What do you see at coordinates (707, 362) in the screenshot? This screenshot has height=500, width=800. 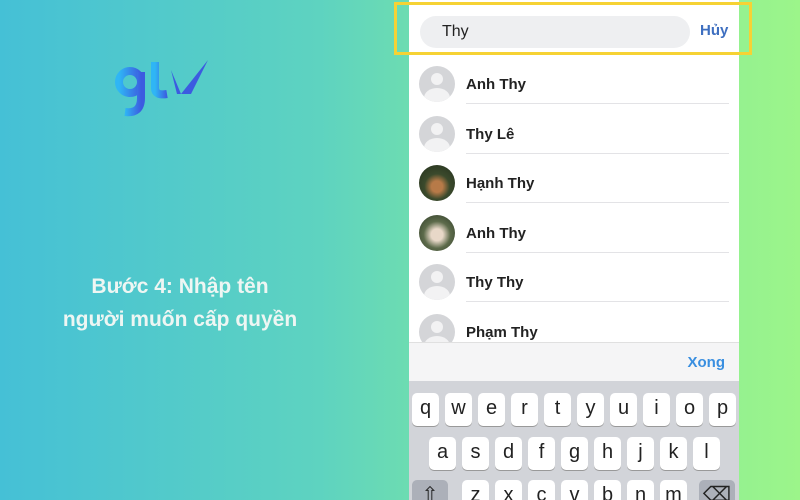 I see `done-button: Xong` at bounding box center [707, 362].